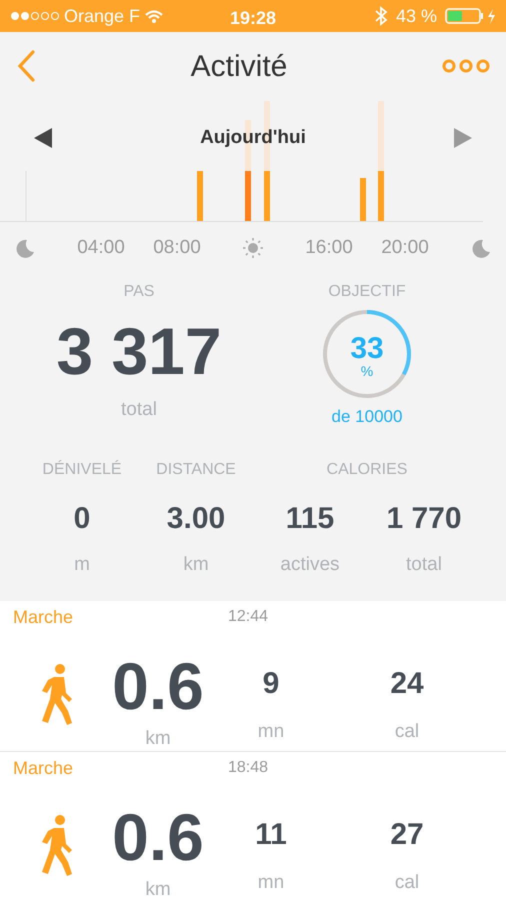  What do you see at coordinates (253, 138) in the screenshot?
I see `period-label: Aujourd'hui` at bounding box center [253, 138].